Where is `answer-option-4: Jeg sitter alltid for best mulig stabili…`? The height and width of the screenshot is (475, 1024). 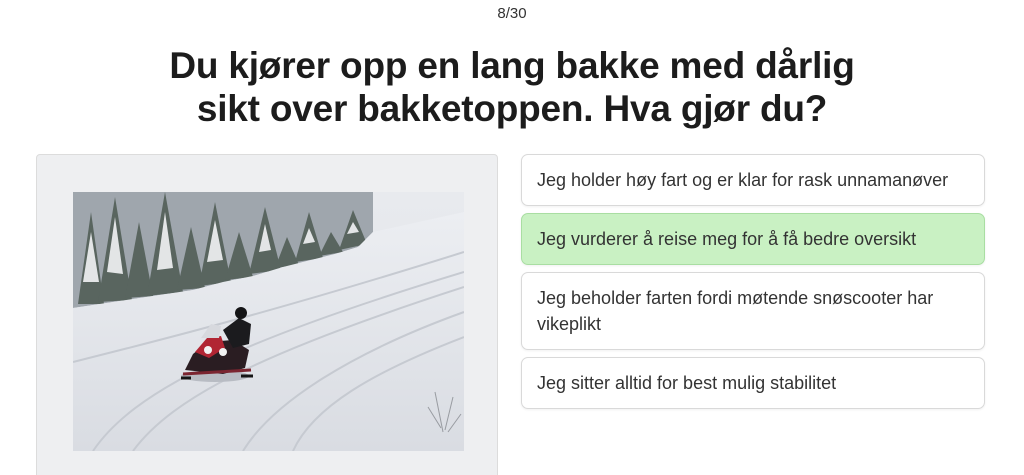 answer-option-4: Jeg sitter alltid for best mulig stabili… is located at coordinates (753, 383).